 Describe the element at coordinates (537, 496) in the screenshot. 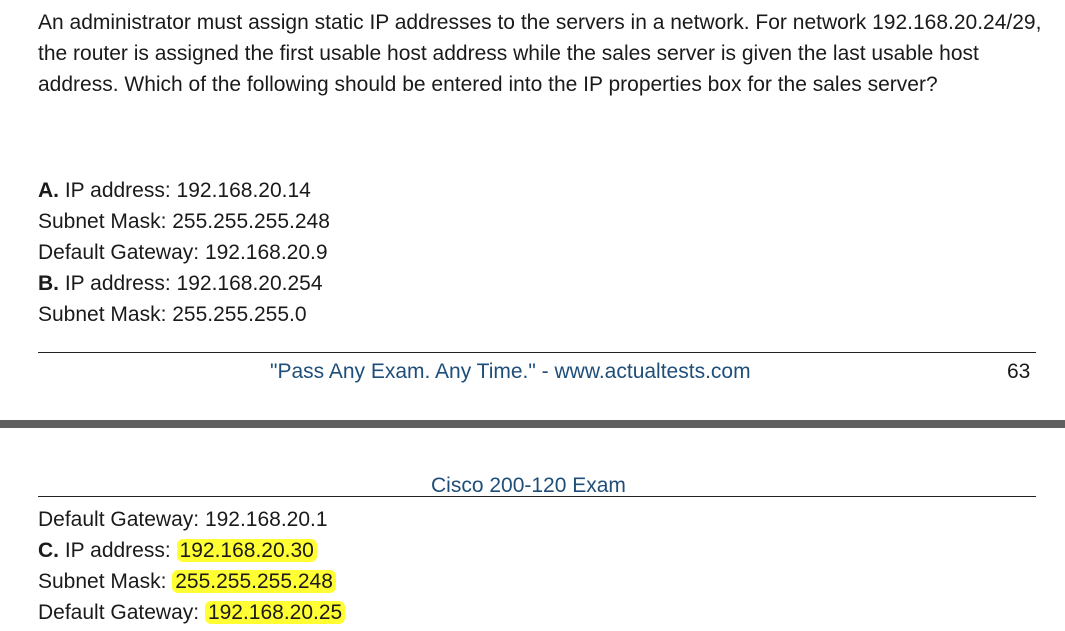

I see `header-divider` at that location.